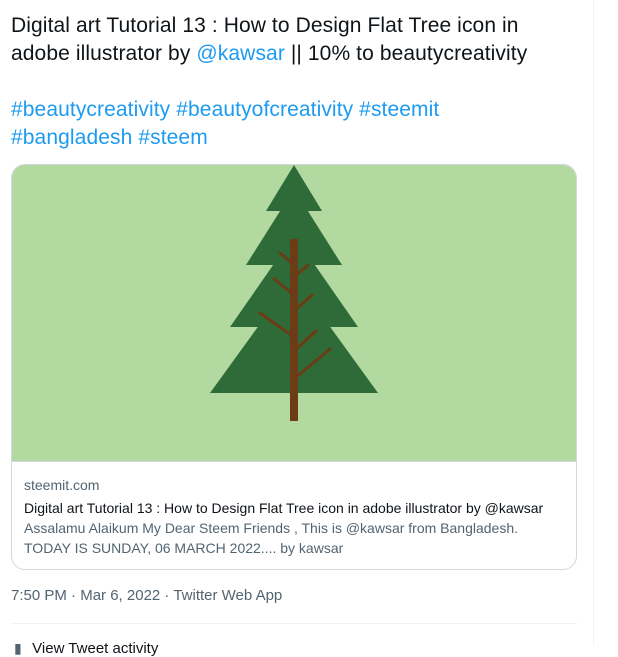  Describe the element at coordinates (294, 623) in the screenshot. I see `divider` at that location.